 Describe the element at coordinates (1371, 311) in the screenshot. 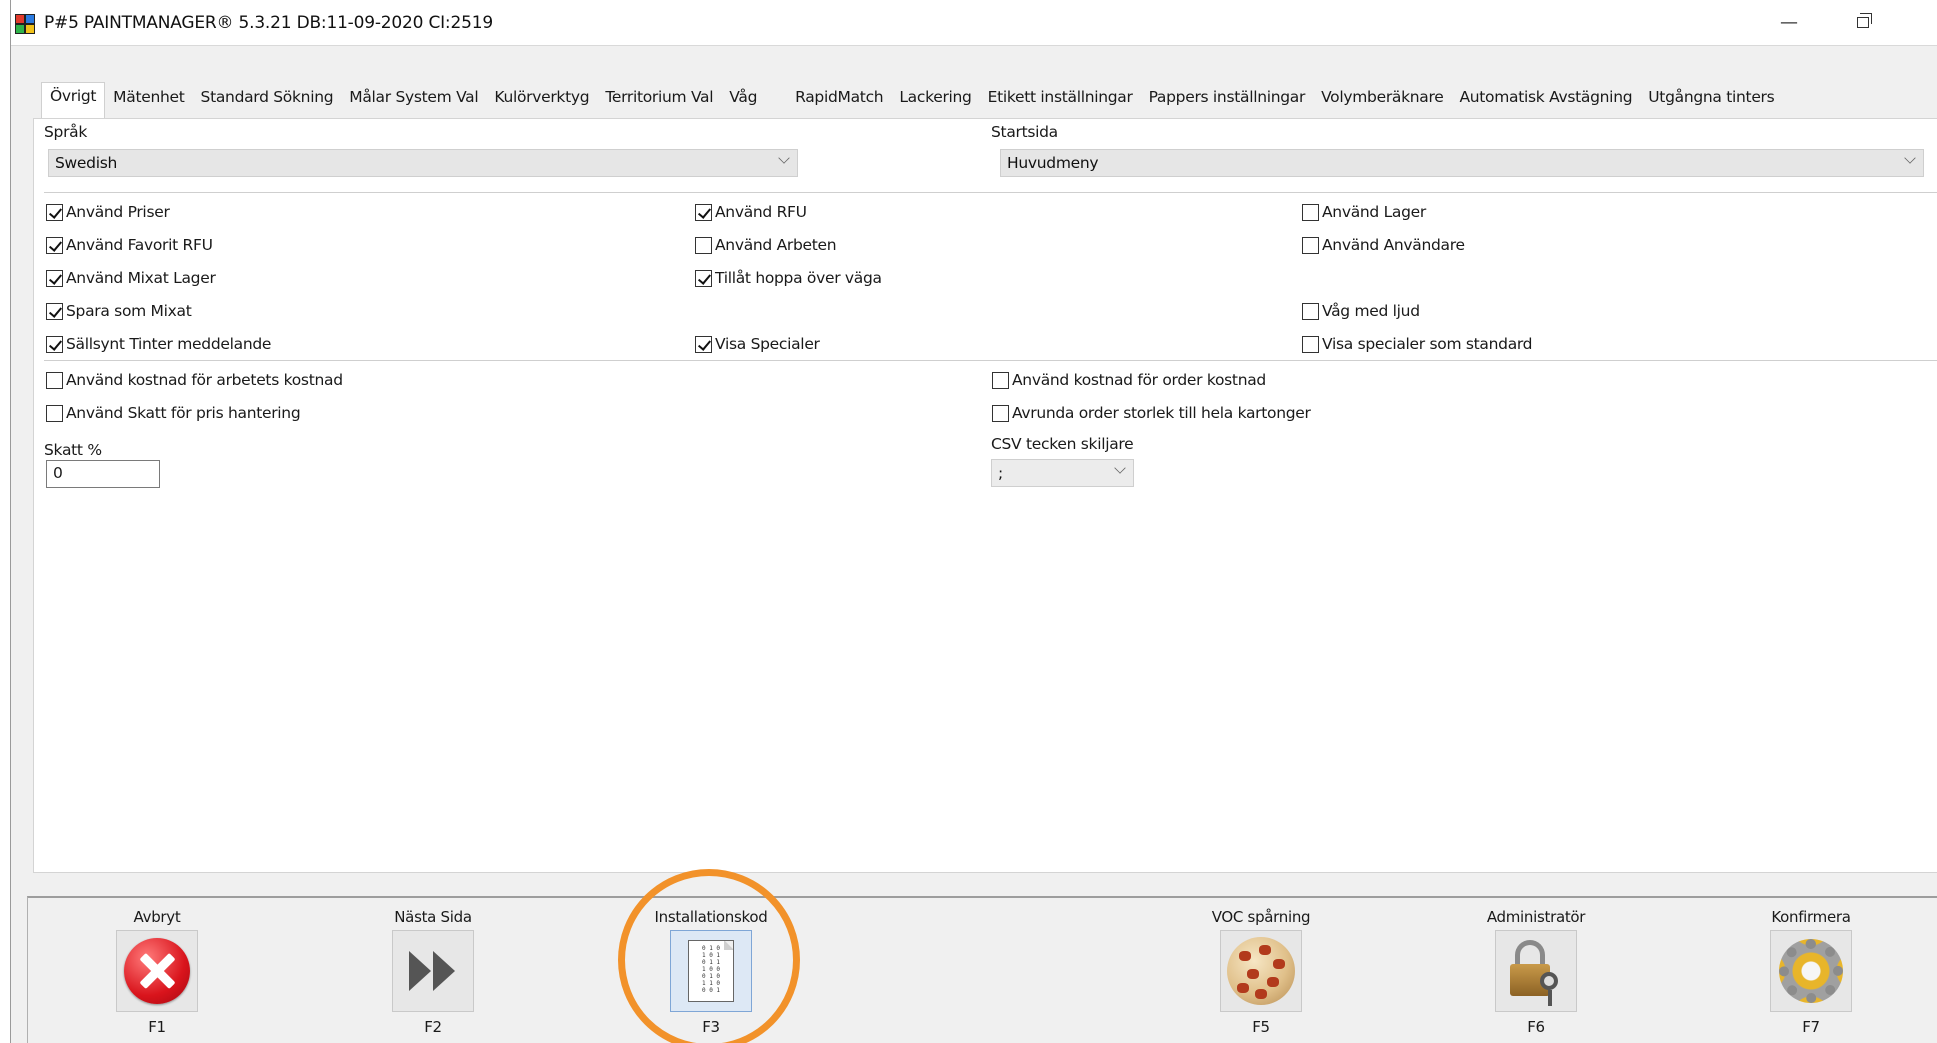

I see `checkbox-label: Våg med ljud` at that location.